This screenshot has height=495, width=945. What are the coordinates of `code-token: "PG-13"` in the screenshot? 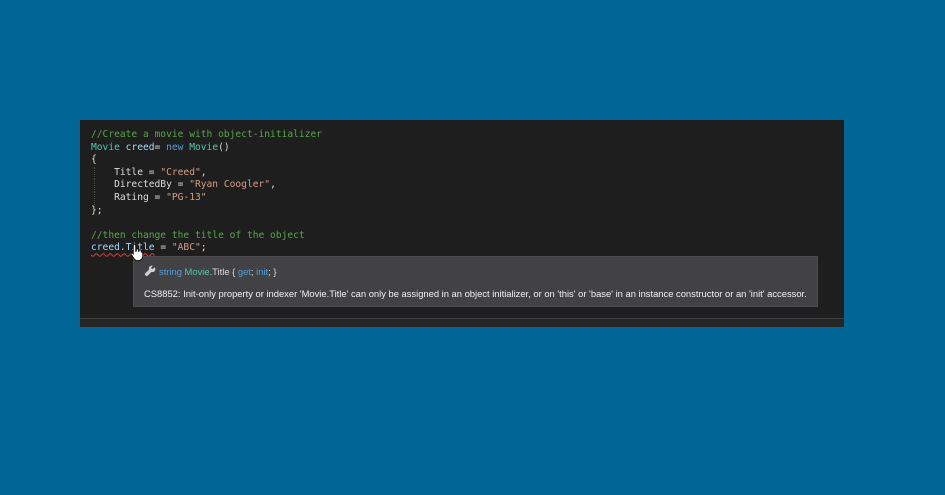 It's located at (186, 197).